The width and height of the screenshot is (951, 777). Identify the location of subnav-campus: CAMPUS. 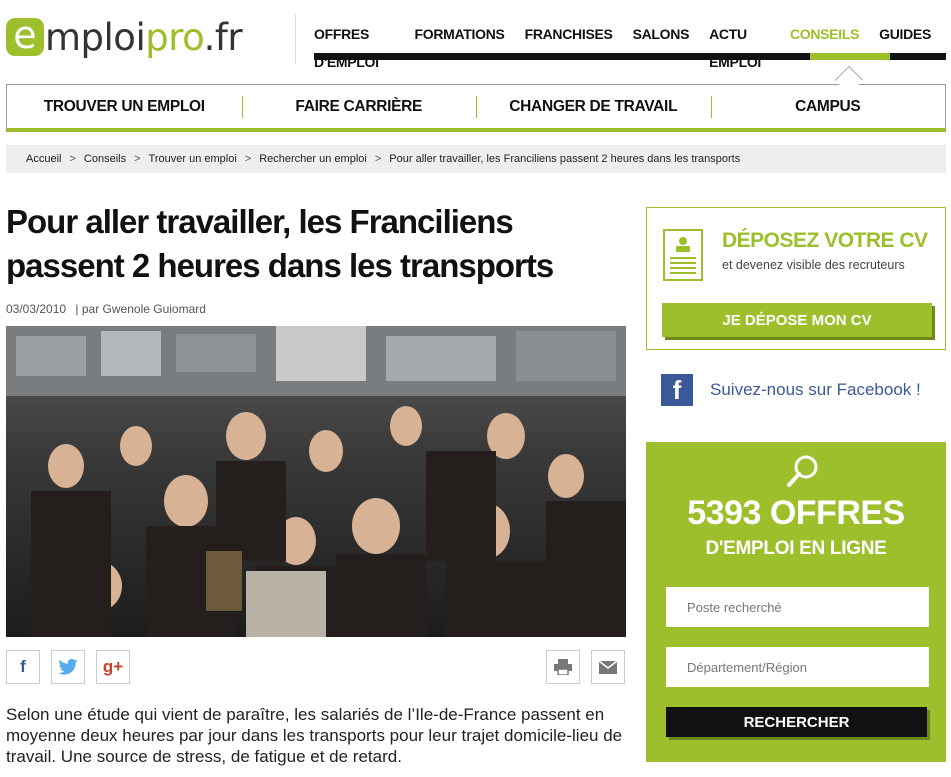
(828, 106).